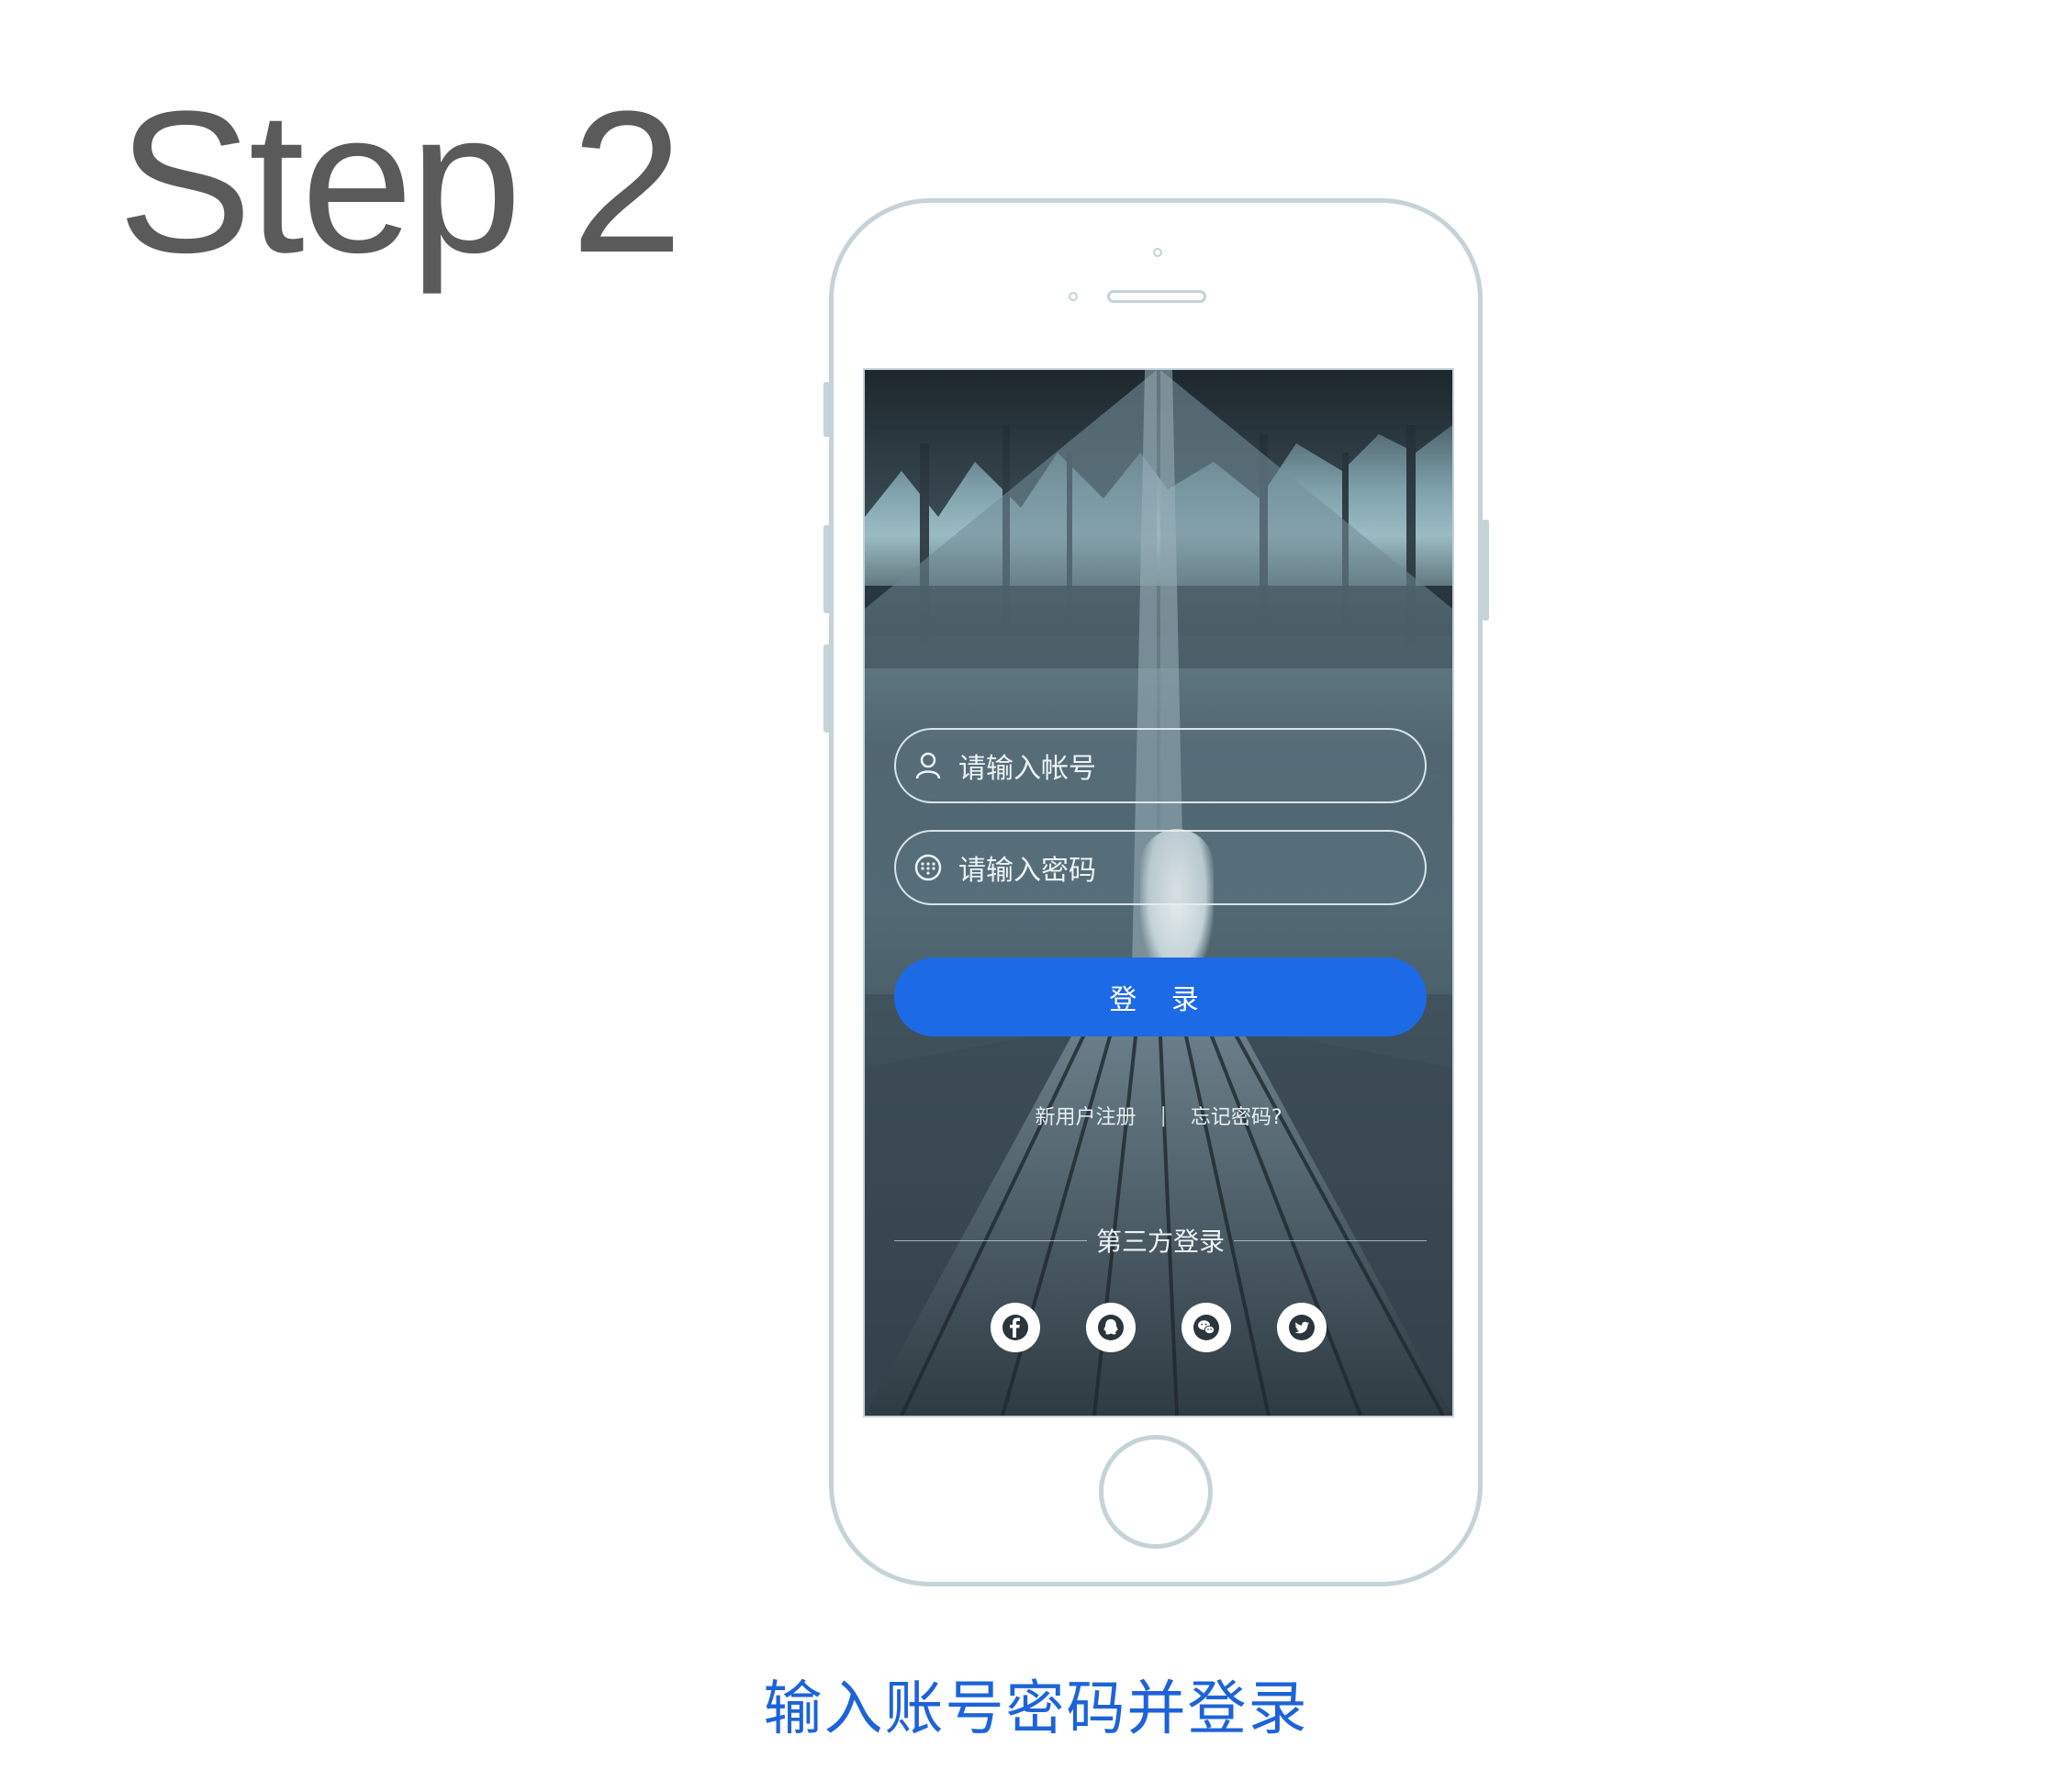 The width and height of the screenshot is (2072, 1770). Describe the element at coordinates (1036, 1709) in the screenshot. I see `step-caption: 输入账号密码并登录` at that location.